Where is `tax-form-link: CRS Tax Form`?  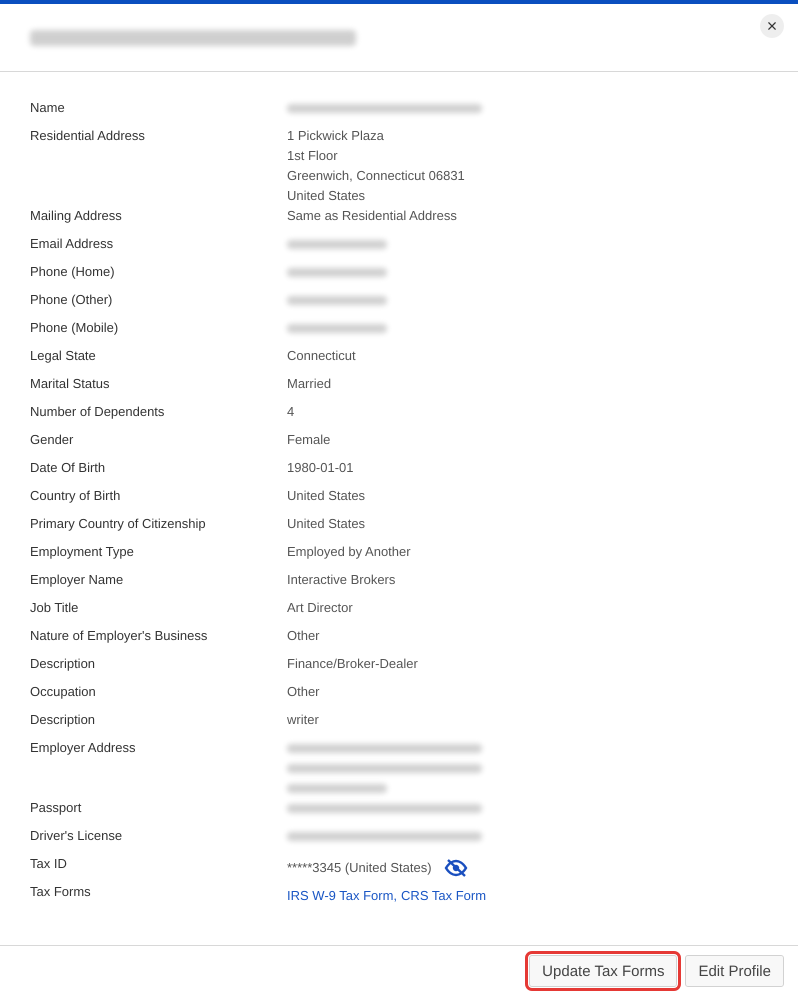
tax-form-link: CRS Tax Form is located at coordinates (443, 896).